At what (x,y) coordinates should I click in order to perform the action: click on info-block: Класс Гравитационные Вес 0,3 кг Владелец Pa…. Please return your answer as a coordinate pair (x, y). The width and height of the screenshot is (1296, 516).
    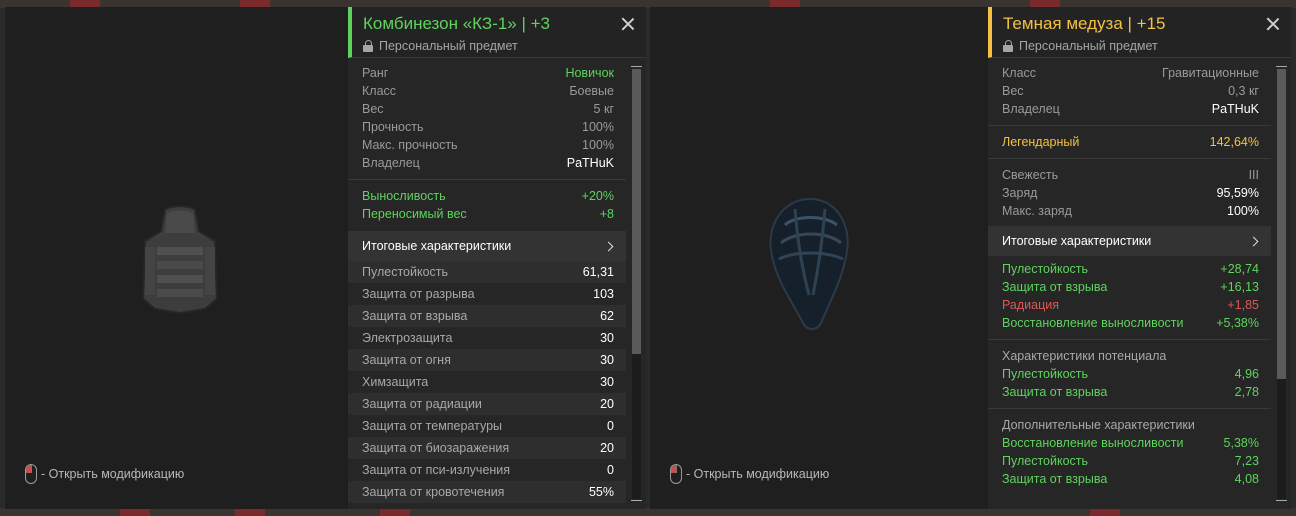
    Looking at the image, I should click on (1129, 91).